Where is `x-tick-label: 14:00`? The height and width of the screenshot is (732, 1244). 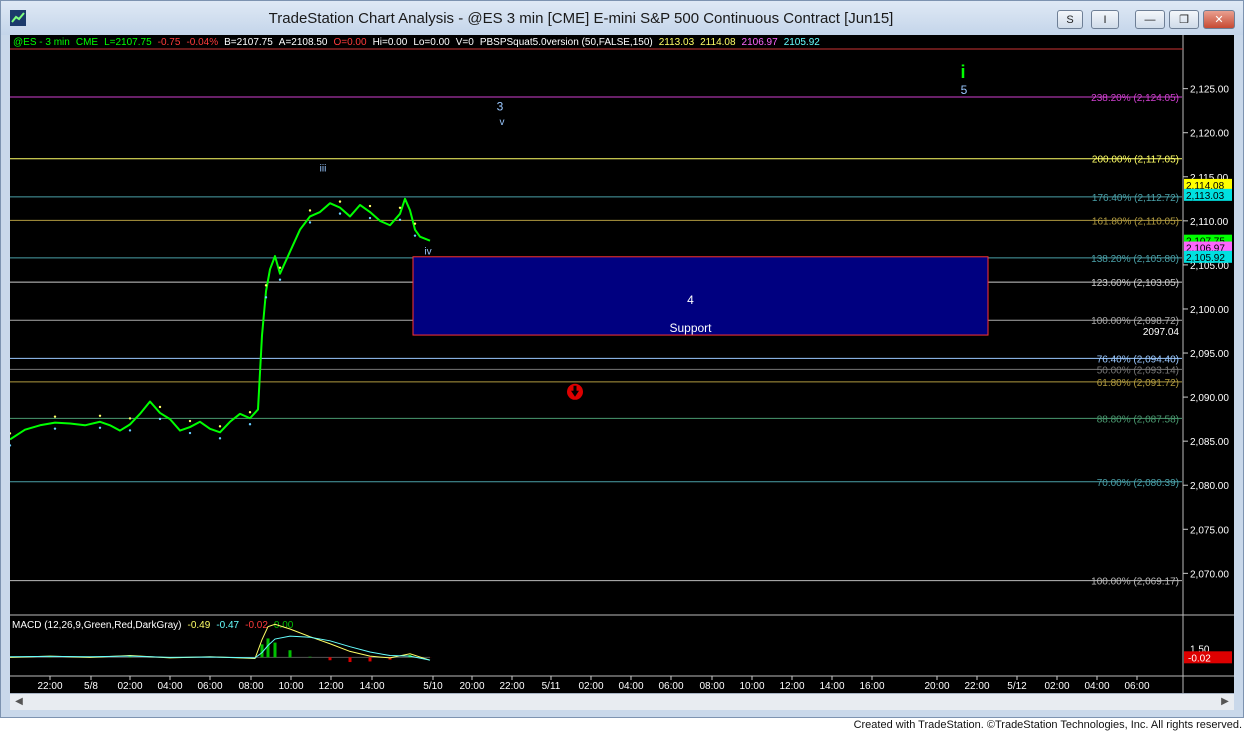 x-tick-label: 14:00 is located at coordinates (371, 686).